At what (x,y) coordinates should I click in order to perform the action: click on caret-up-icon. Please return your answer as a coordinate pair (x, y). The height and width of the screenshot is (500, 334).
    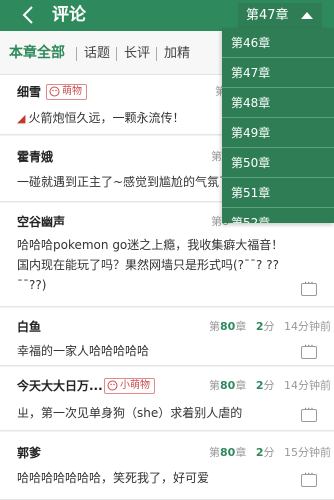
    Looking at the image, I should click on (307, 15).